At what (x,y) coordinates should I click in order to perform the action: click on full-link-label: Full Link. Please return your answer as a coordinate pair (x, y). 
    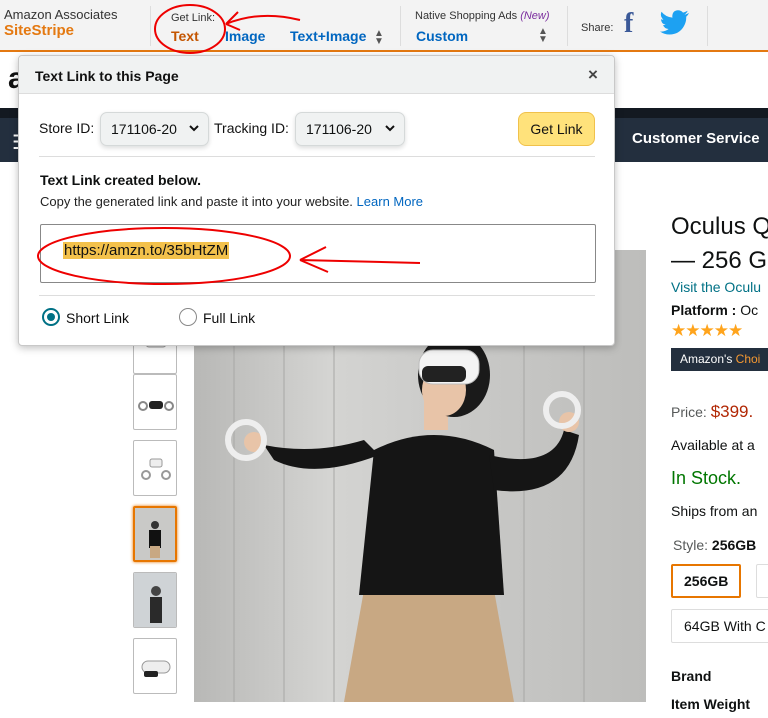
    Looking at the image, I should click on (229, 318).